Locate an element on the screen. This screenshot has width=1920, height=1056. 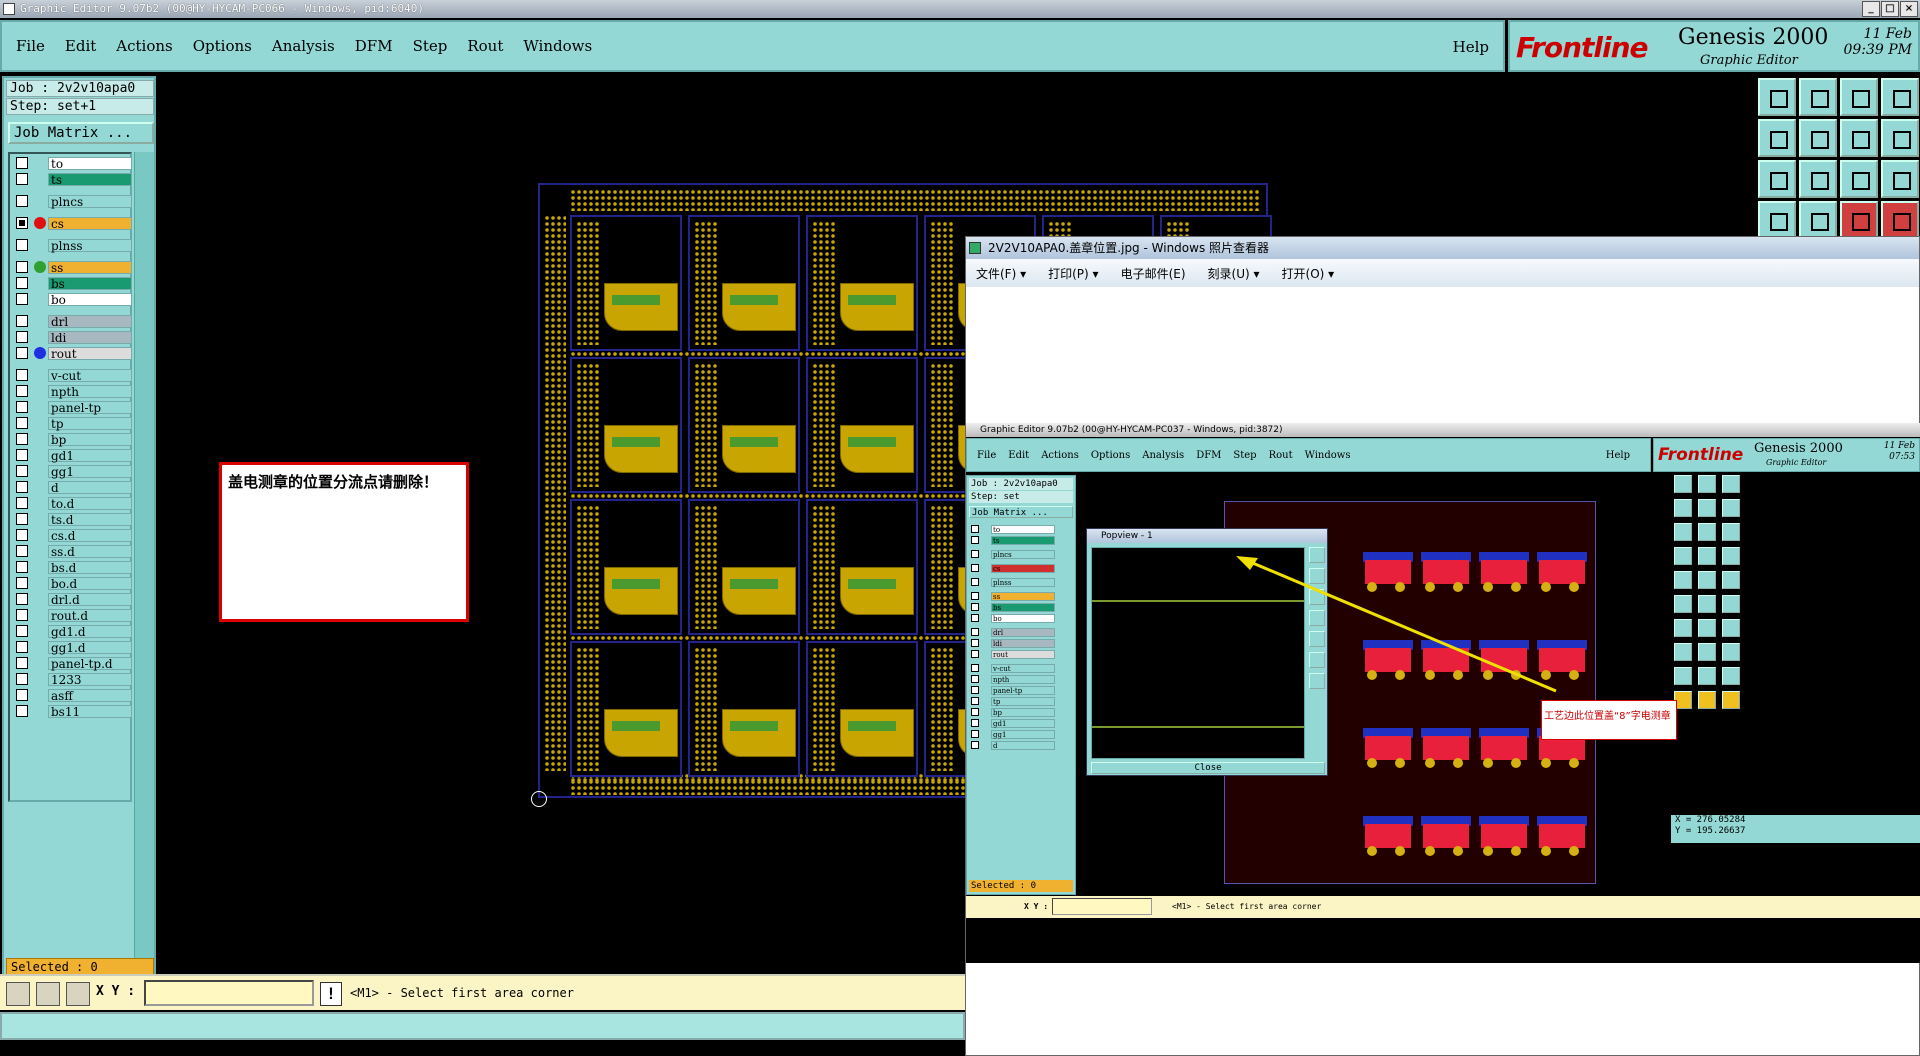
layer-row: npth is located at coordinates (72, 391).